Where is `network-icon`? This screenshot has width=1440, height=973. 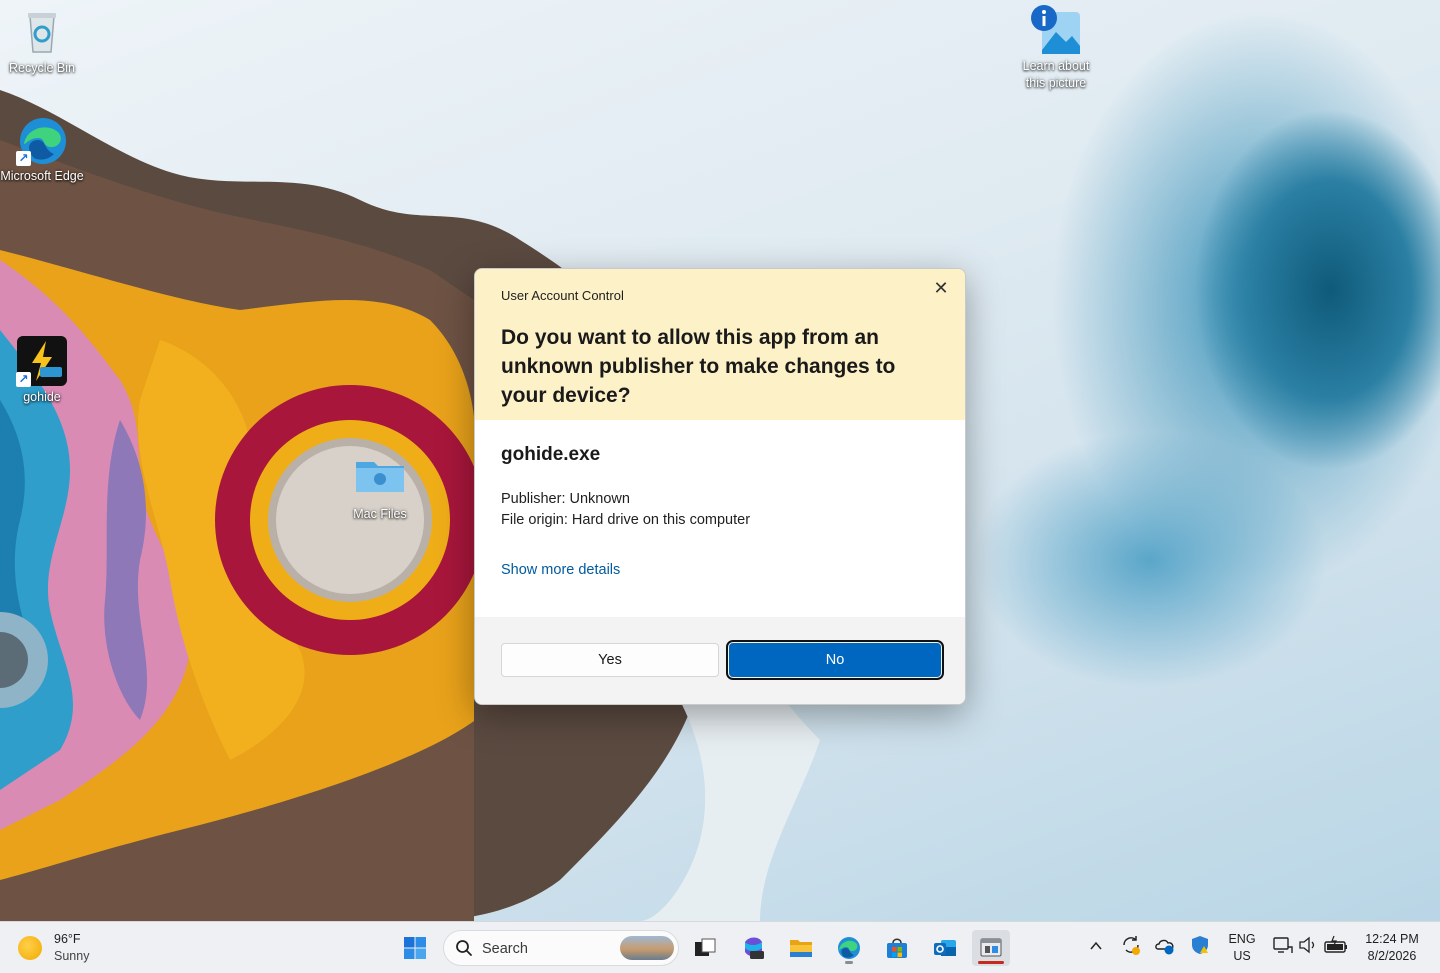
network-icon is located at coordinates (1283, 945).